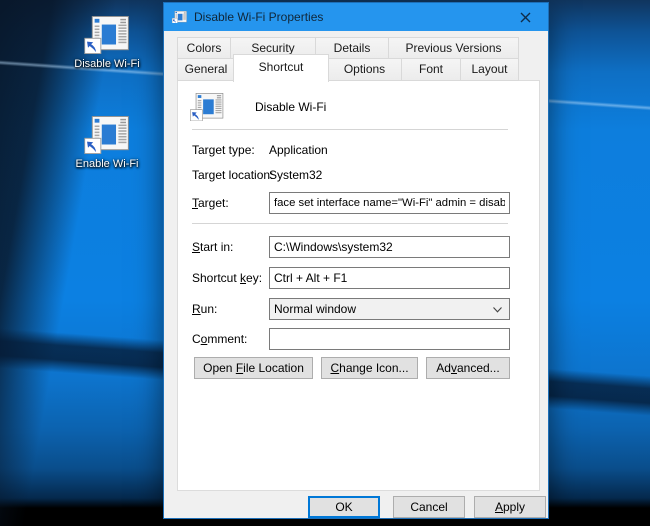  Describe the element at coordinates (220, 339) in the screenshot. I see `comment-label: Comment:` at that location.